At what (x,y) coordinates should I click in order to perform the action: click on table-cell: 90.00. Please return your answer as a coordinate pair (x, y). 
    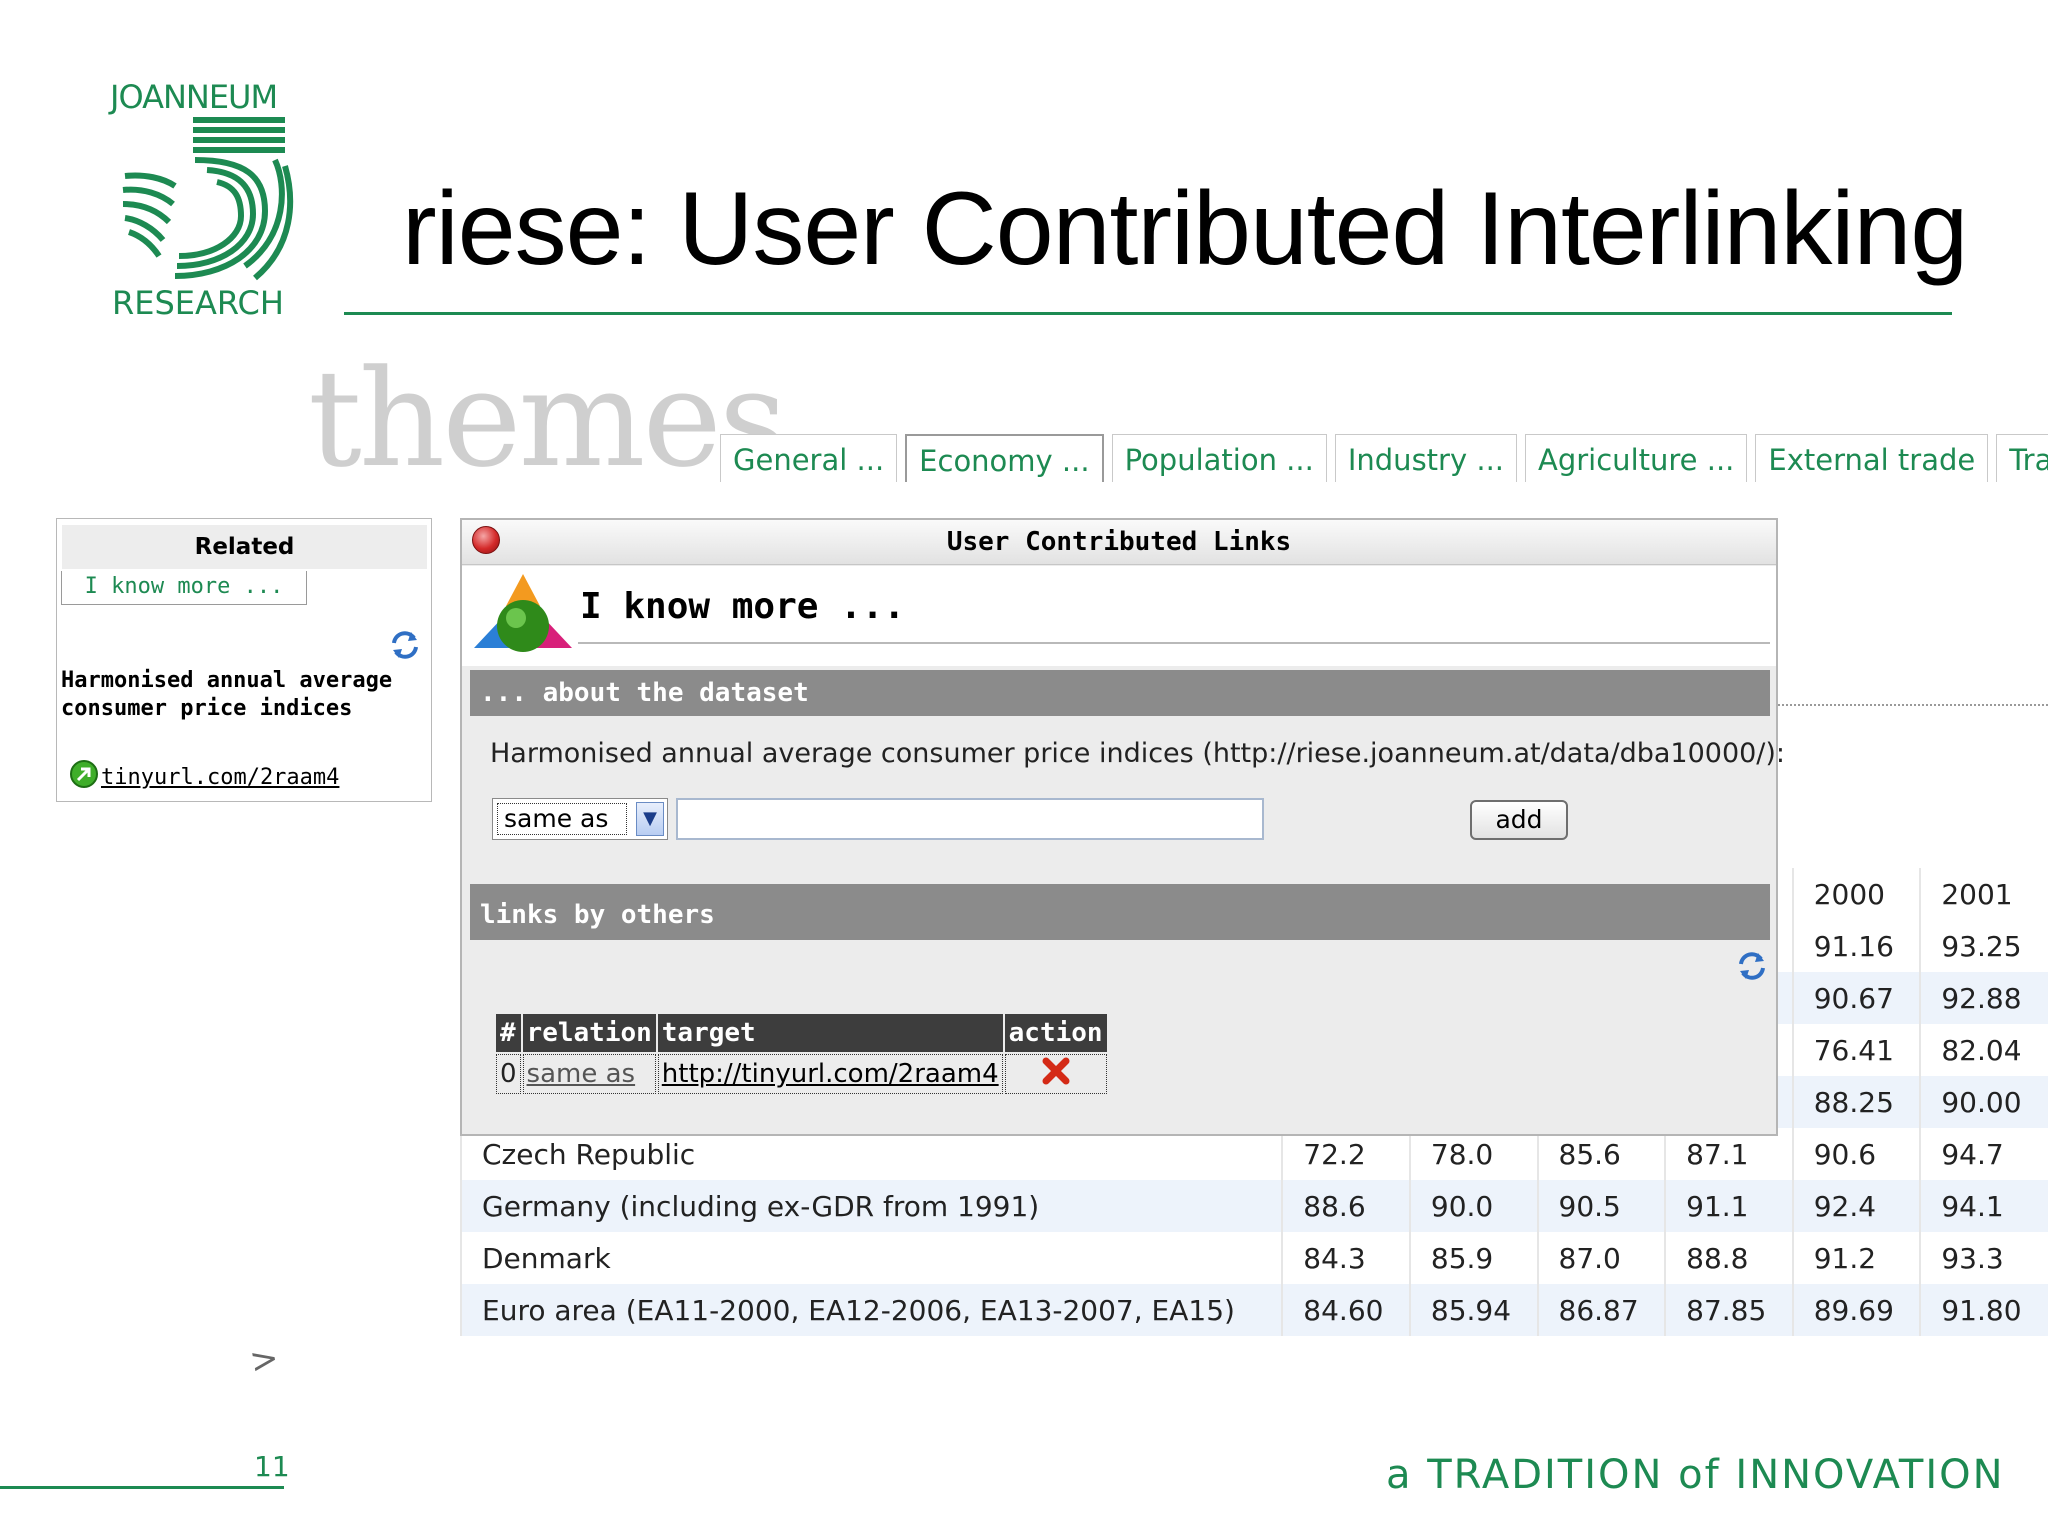
    Looking at the image, I should click on (1983, 1102).